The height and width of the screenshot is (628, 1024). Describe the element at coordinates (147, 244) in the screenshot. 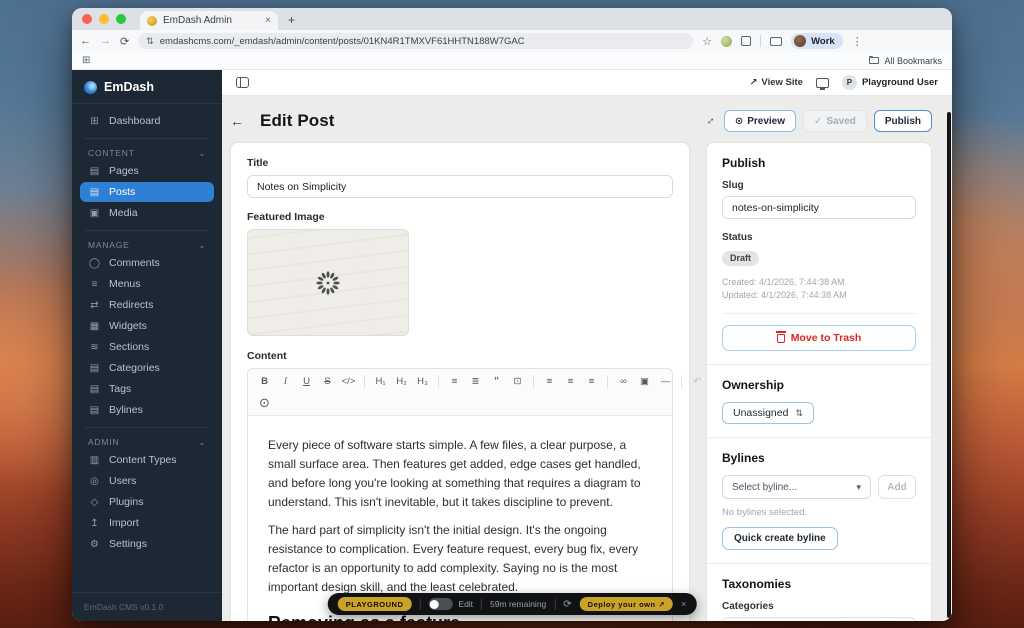

I see `sidebar-item: MANAGE ⌄` at that location.